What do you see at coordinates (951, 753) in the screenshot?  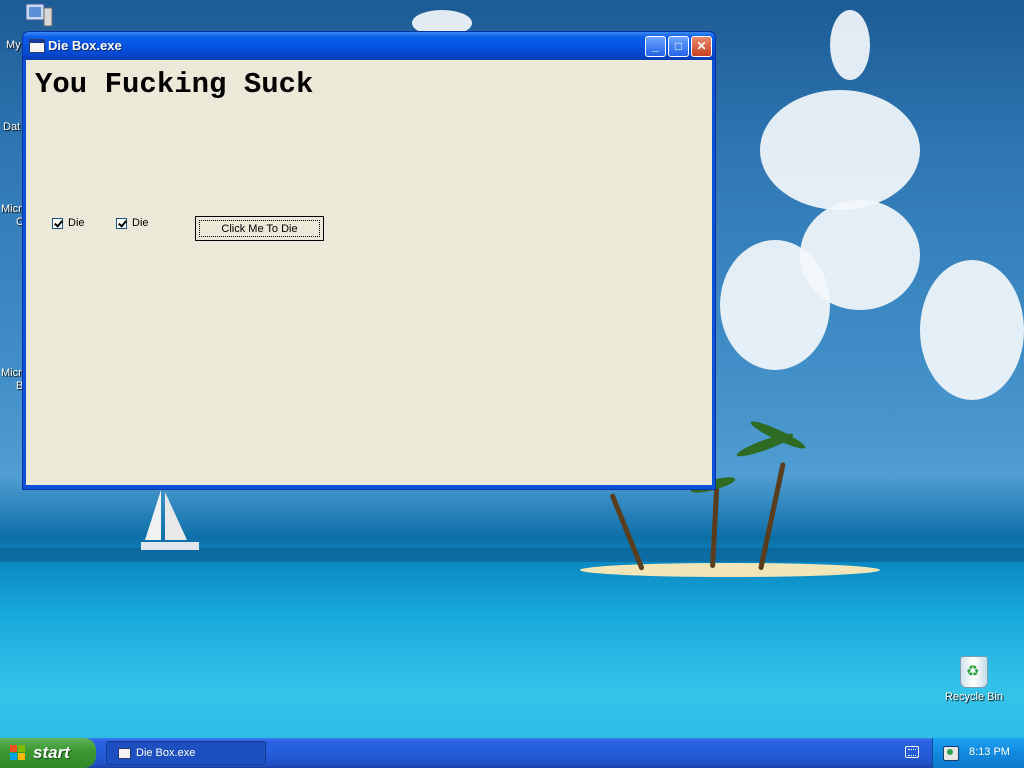 I see `network-icon` at bounding box center [951, 753].